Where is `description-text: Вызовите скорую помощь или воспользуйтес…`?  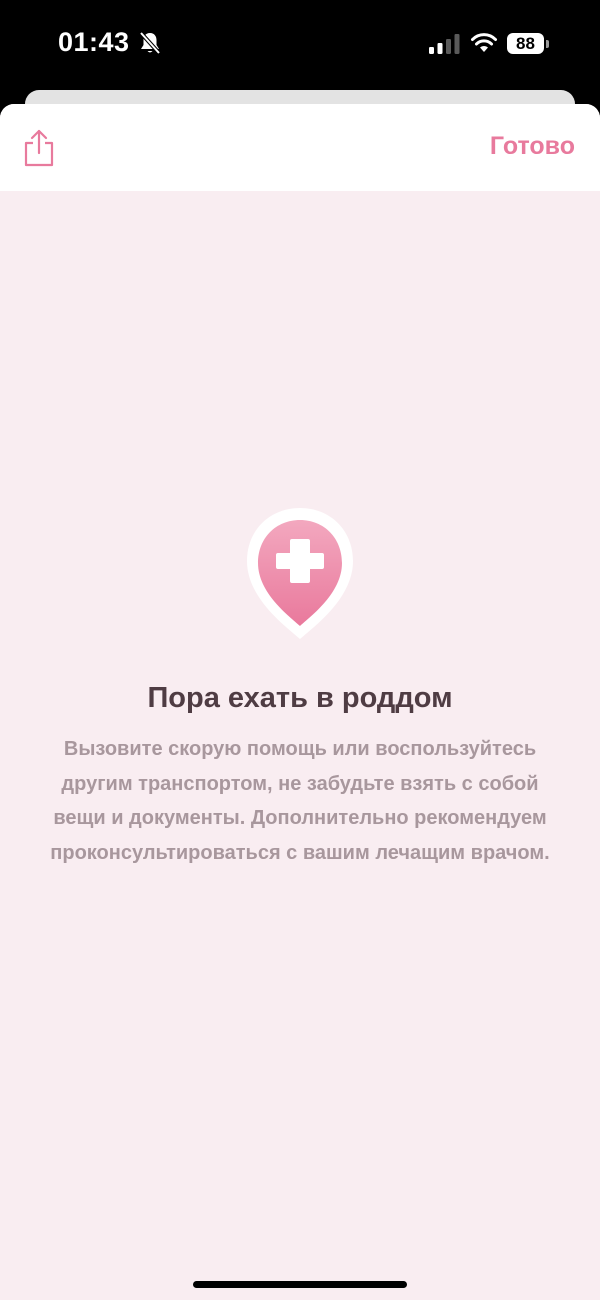
description-text: Вызовите скорую помощь или воспользуйтес… is located at coordinates (300, 801).